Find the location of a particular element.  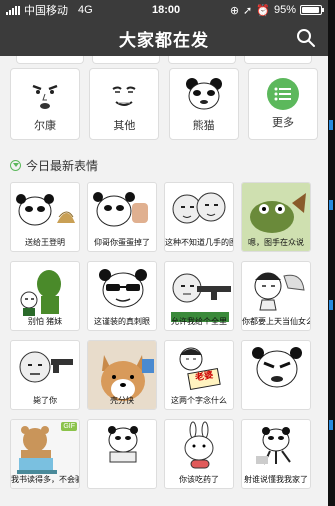

rotation-lock-icon: ⊕ is located at coordinates (234, 10).